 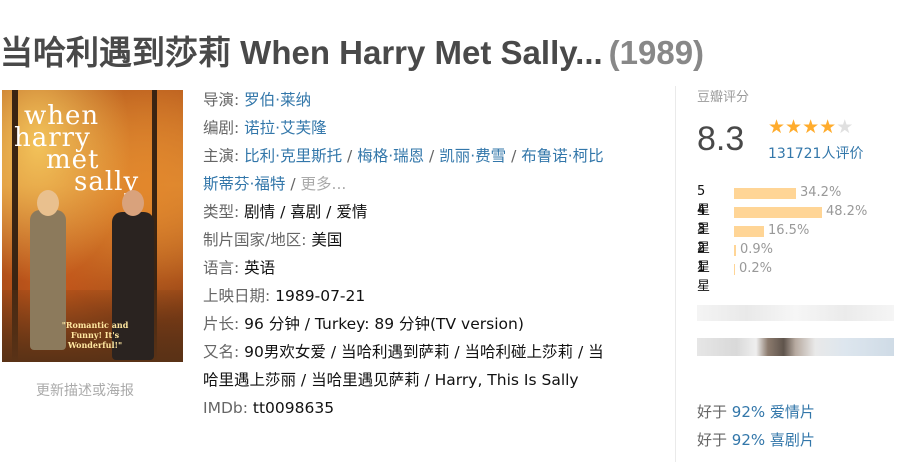 What do you see at coordinates (756, 268) in the screenshot?
I see `rating-percent: 0.2%` at bounding box center [756, 268].